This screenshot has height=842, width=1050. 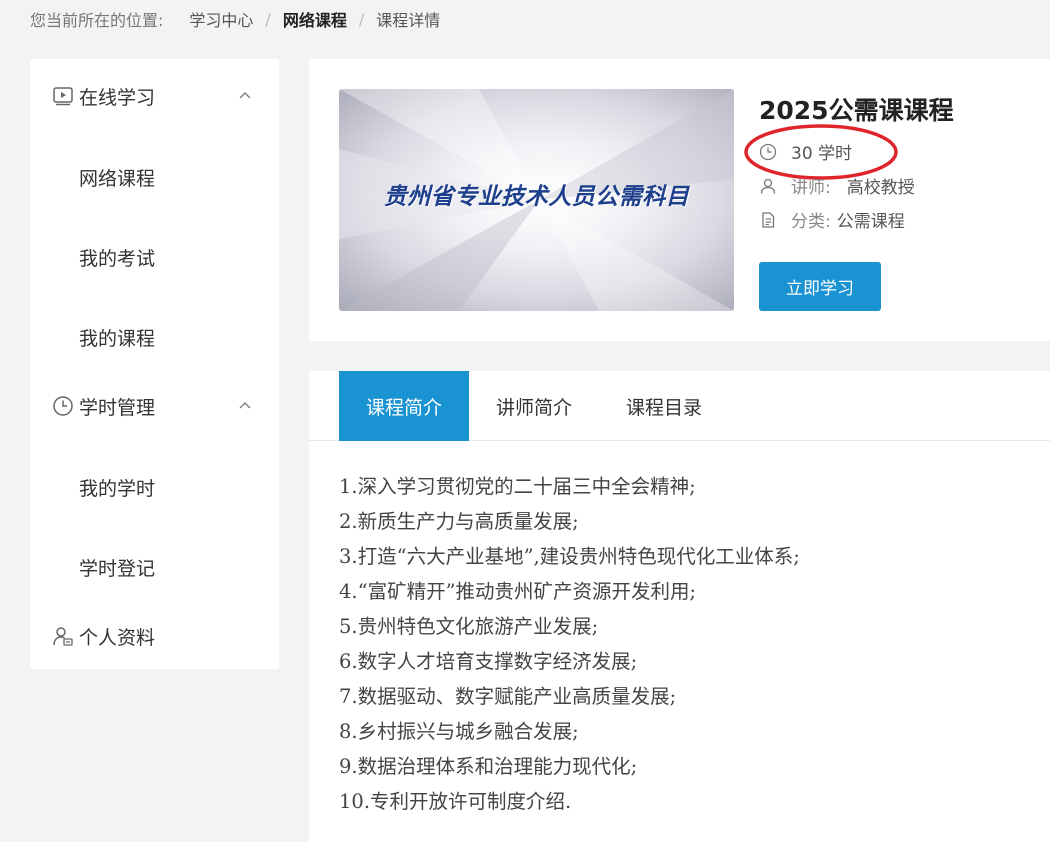 What do you see at coordinates (811, 188) in the screenshot?
I see `teacher-label: 讲师:` at bounding box center [811, 188].